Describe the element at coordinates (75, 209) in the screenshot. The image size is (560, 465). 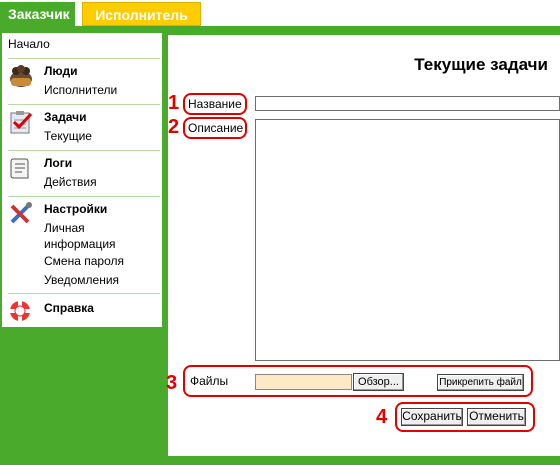
I see `sidebar-group-settings-title: Настройки` at that location.